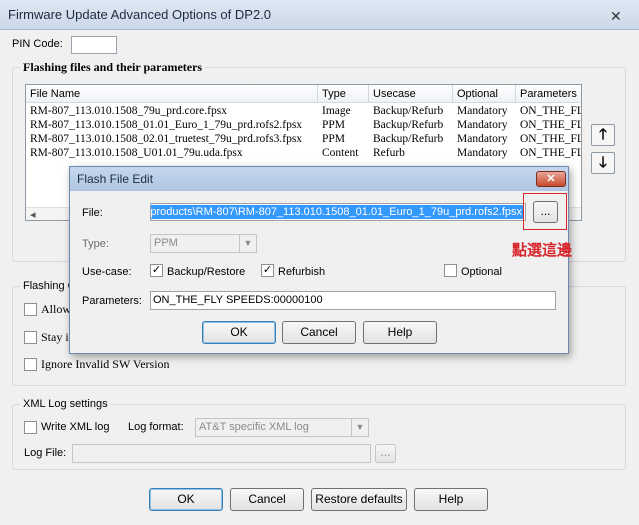  What do you see at coordinates (542, 250) in the screenshot?
I see `annotation-text: 點選這邊` at bounding box center [542, 250].